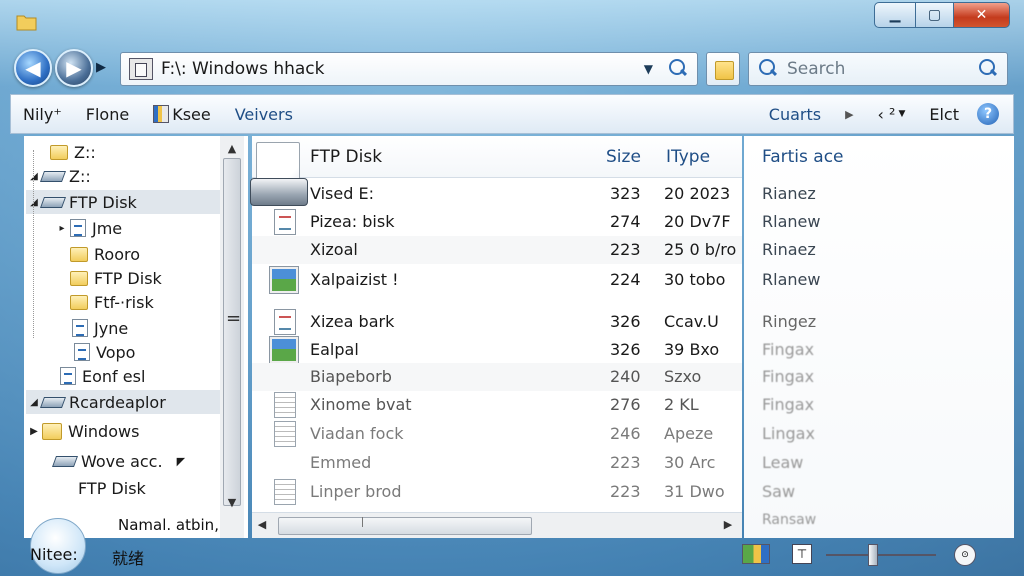 The image size is (1024, 576). I want to click on column-header: FTP Disk Size IType, so click(496, 171).